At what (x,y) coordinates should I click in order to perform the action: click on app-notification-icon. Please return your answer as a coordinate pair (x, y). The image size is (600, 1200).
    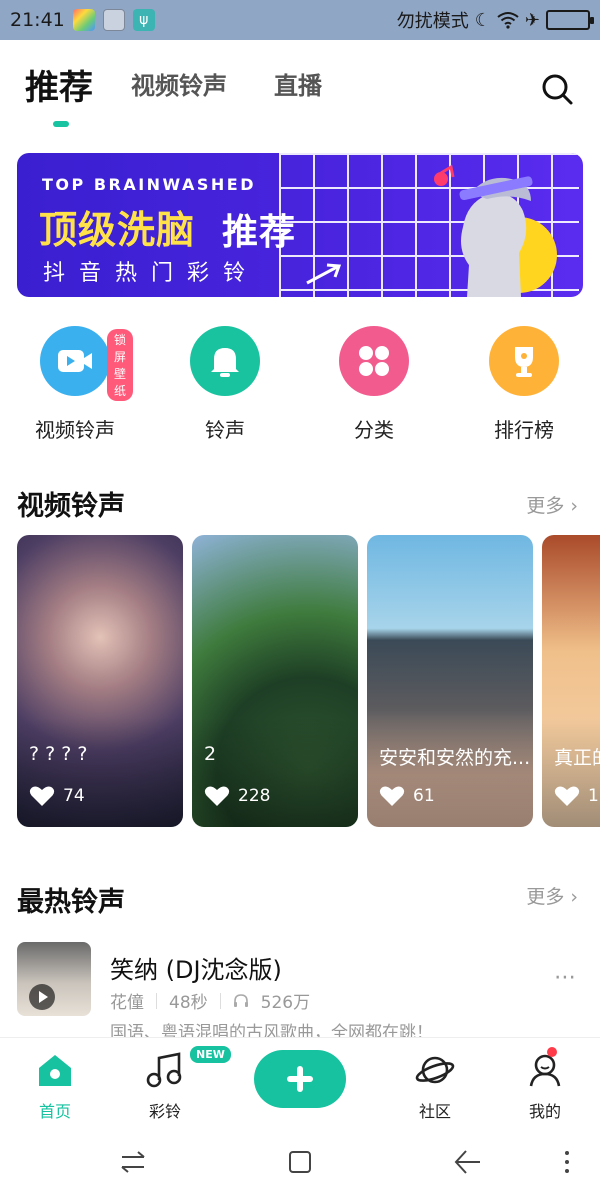
    Looking at the image, I should click on (83, 20).